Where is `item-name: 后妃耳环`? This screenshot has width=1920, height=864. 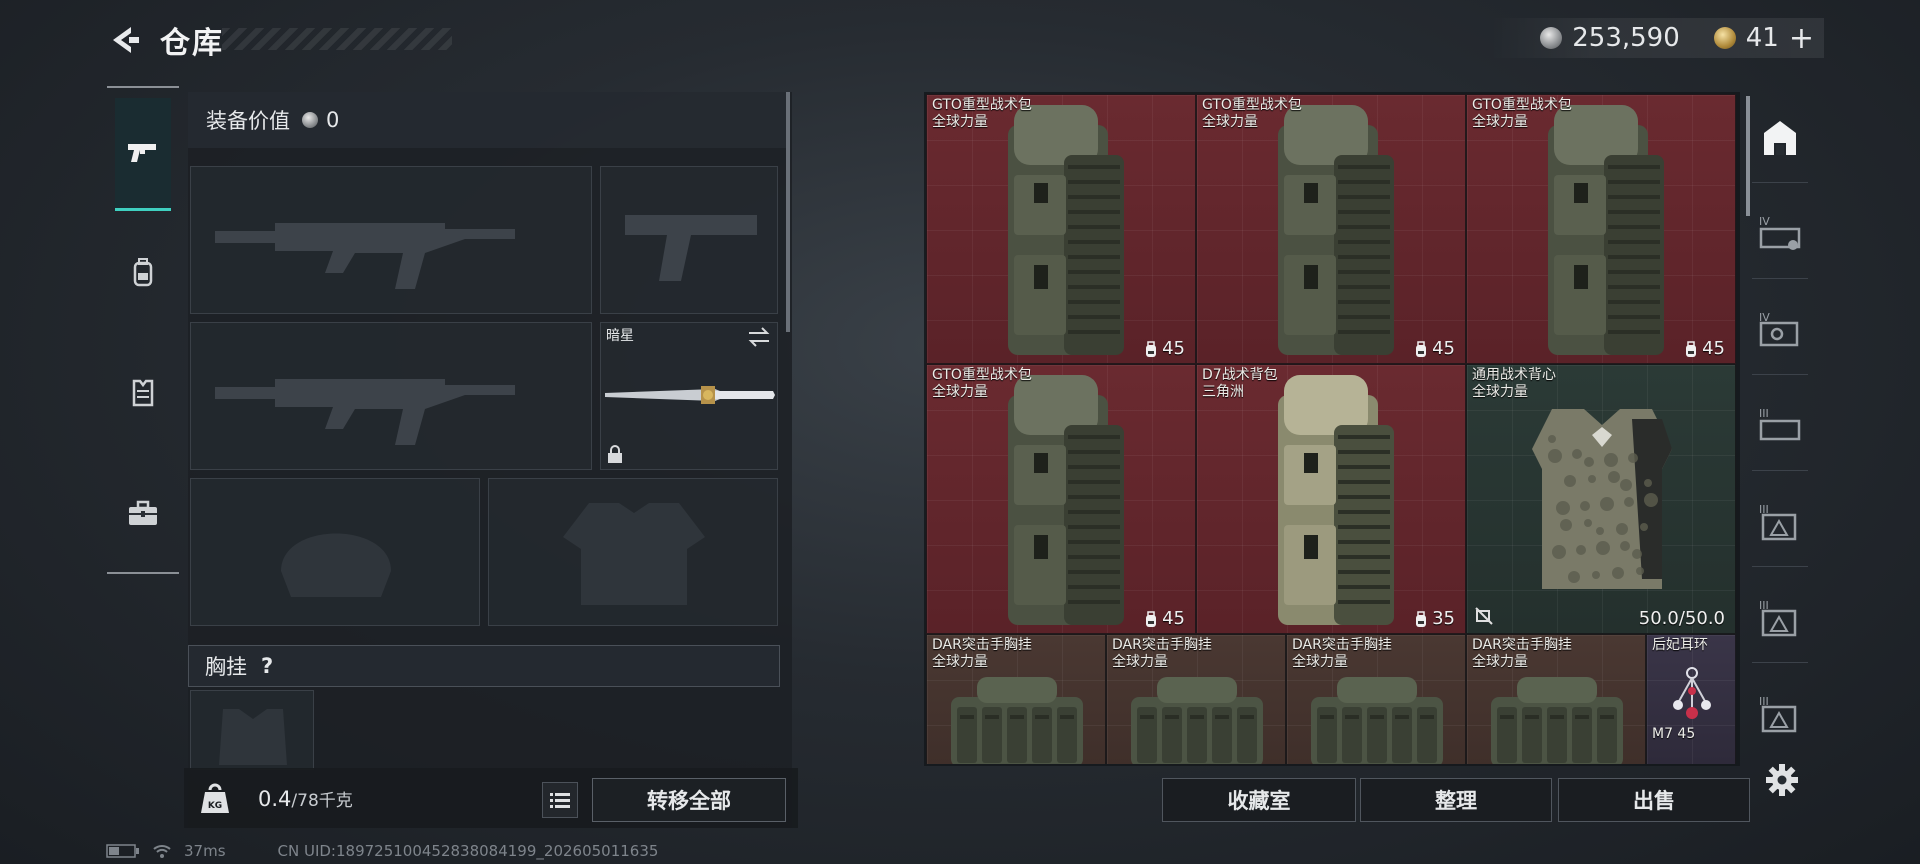 item-name: 后妃耳环 is located at coordinates (1680, 645).